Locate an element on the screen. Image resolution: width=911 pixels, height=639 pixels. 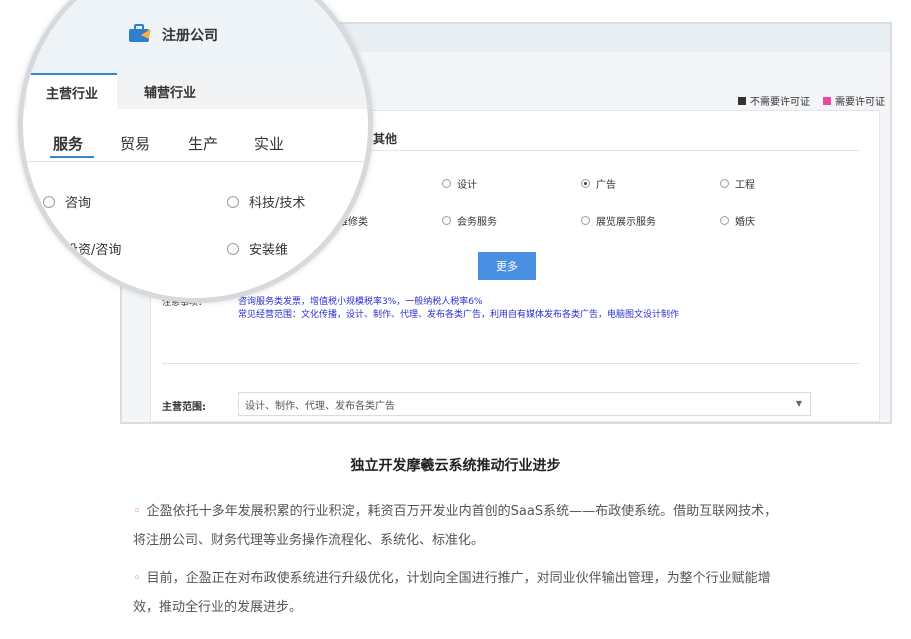
option-consulting: 咨询 is located at coordinates (67, 201).